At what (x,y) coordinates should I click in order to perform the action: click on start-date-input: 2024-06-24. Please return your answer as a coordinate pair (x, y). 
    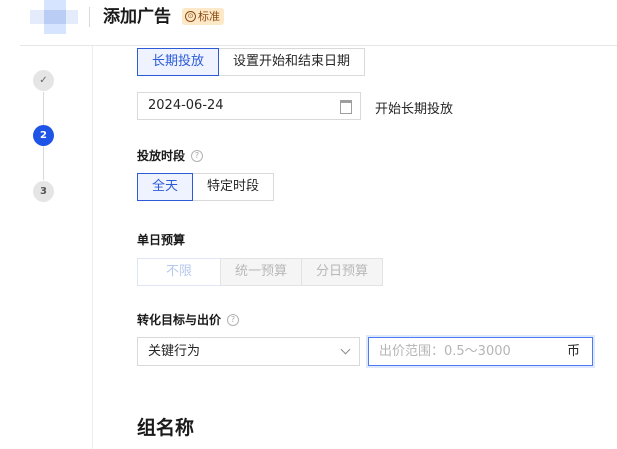
    Looking at the image, I should click on (249, 106).